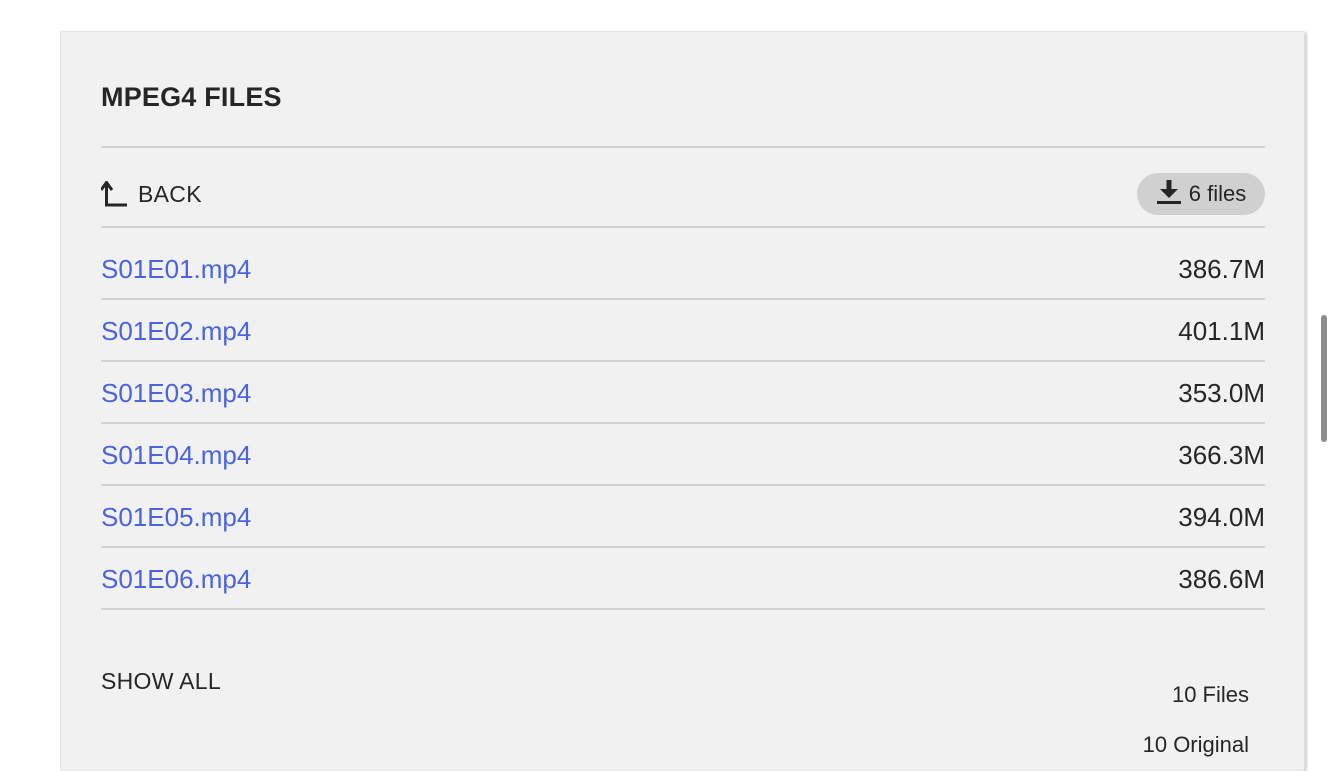  I want to click on file-size: 366.3M, so click(1221, 455).